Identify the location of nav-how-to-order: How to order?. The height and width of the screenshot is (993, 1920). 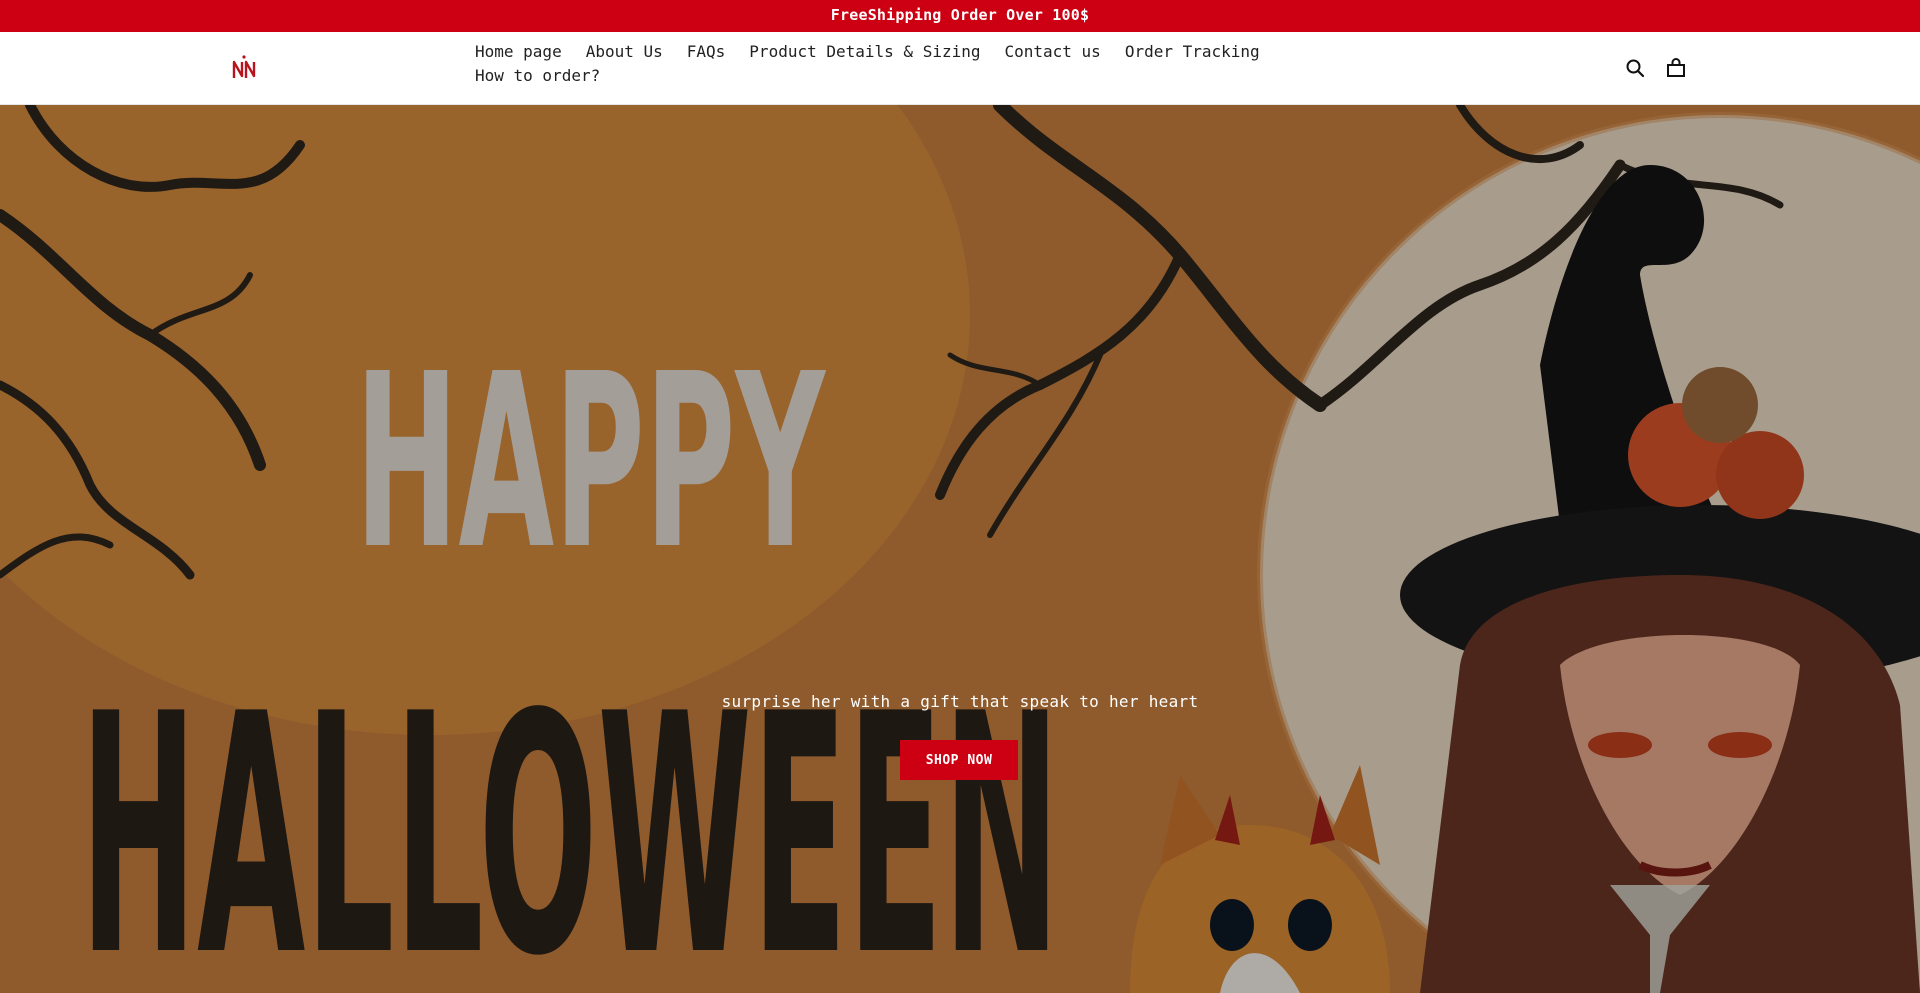
(537, 76).